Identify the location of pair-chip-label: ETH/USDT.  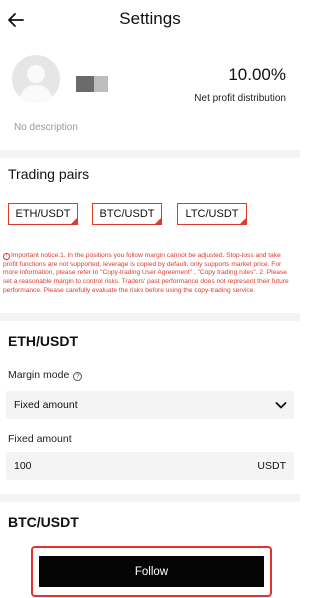
(43, 214).